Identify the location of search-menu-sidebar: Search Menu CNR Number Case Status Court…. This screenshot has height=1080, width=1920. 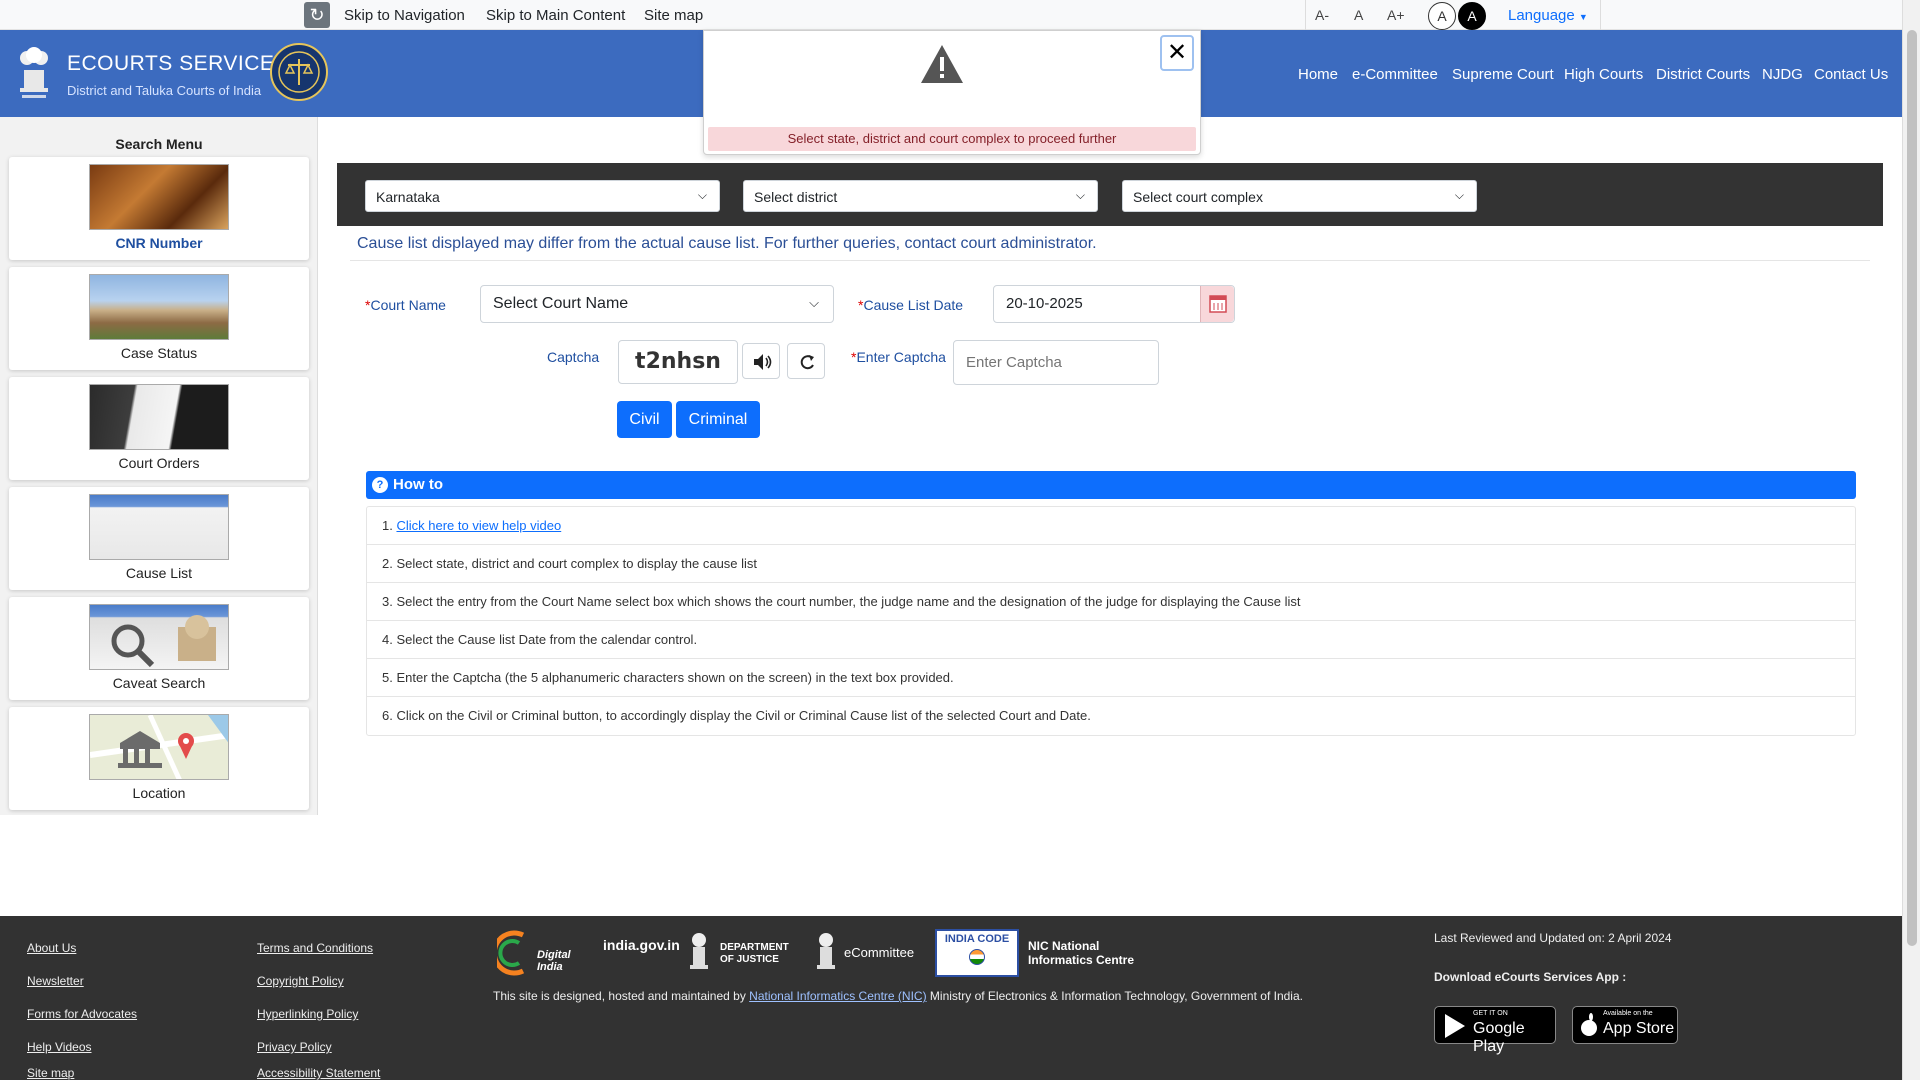
(159, 466).